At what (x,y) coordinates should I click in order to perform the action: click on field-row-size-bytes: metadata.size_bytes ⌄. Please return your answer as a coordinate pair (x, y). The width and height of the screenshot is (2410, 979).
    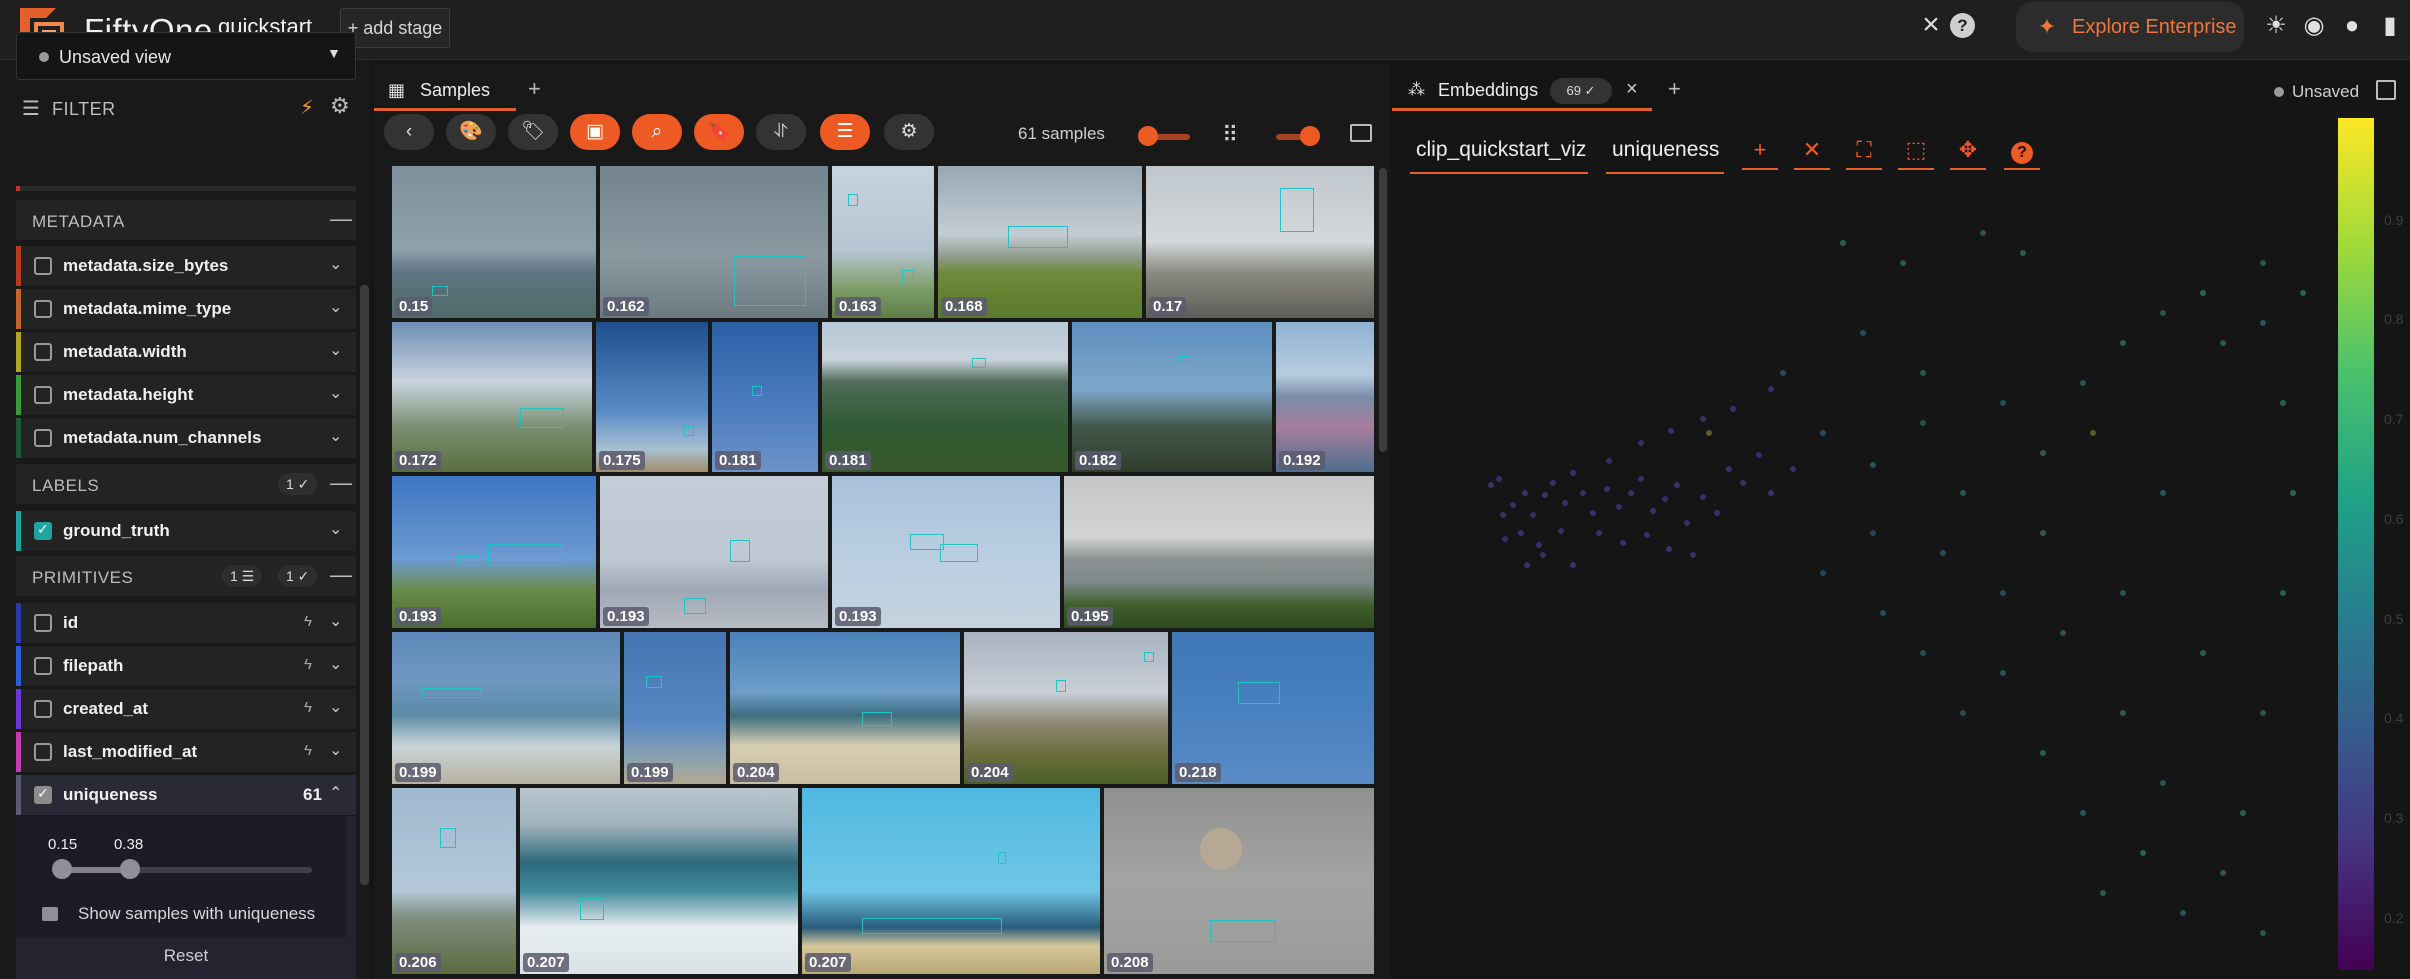
    Looking at the image, I should click on (186, 266).